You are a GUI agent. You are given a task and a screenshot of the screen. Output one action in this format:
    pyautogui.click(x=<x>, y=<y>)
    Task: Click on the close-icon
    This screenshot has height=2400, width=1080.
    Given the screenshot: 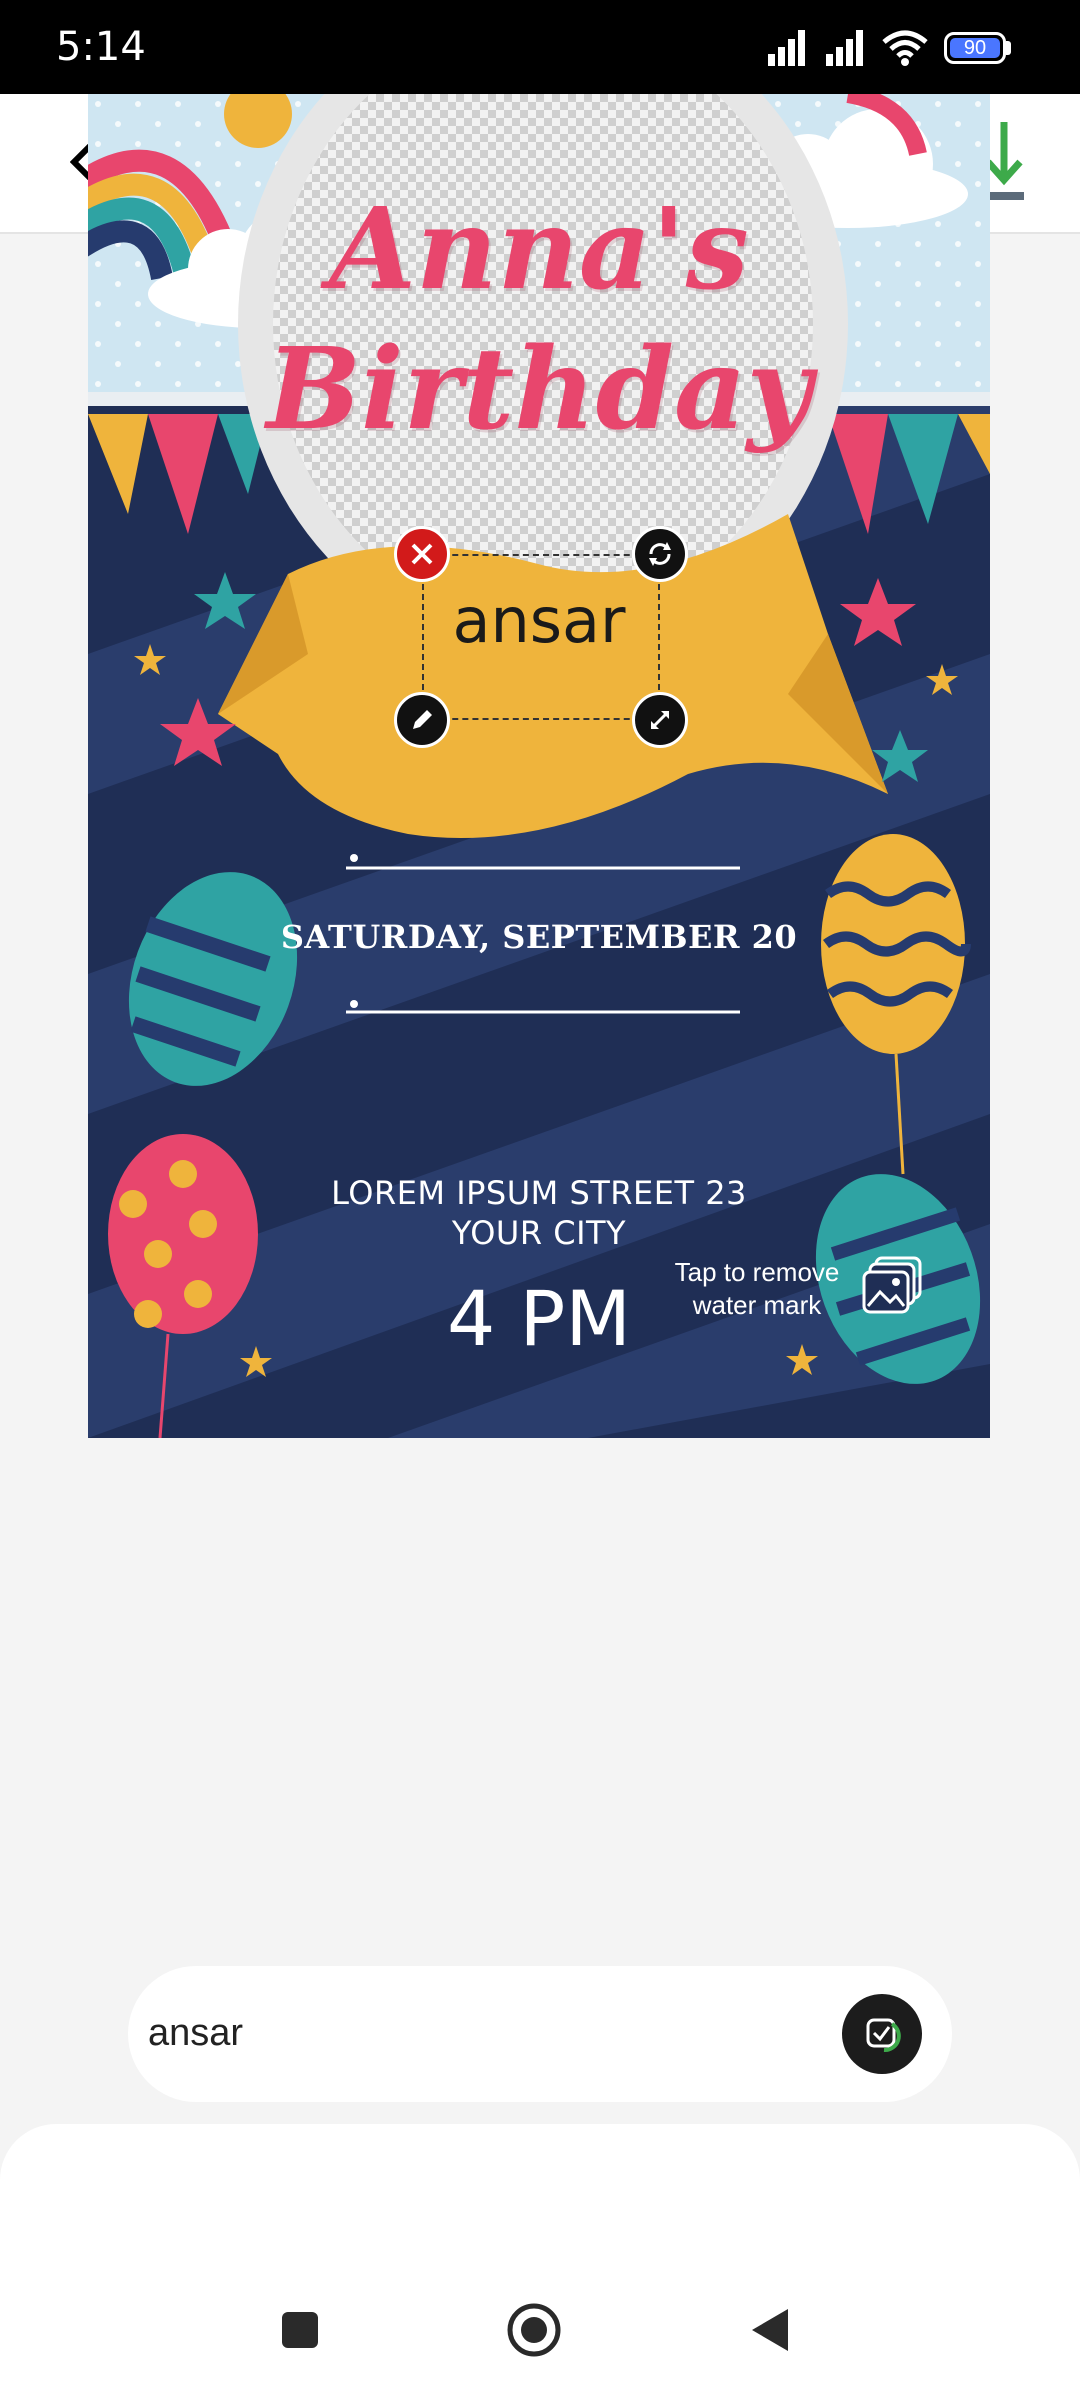 What is the action you would take?
    pyautogui.click(x=422, y=554)
    